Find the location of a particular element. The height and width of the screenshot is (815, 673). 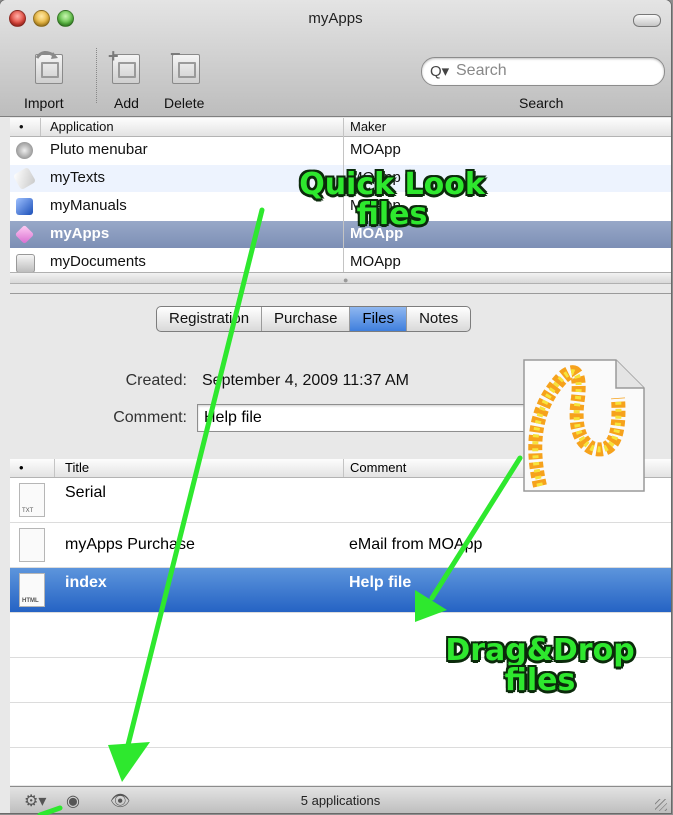

maker-column-header: Maker is located at coordinates (368, 126).